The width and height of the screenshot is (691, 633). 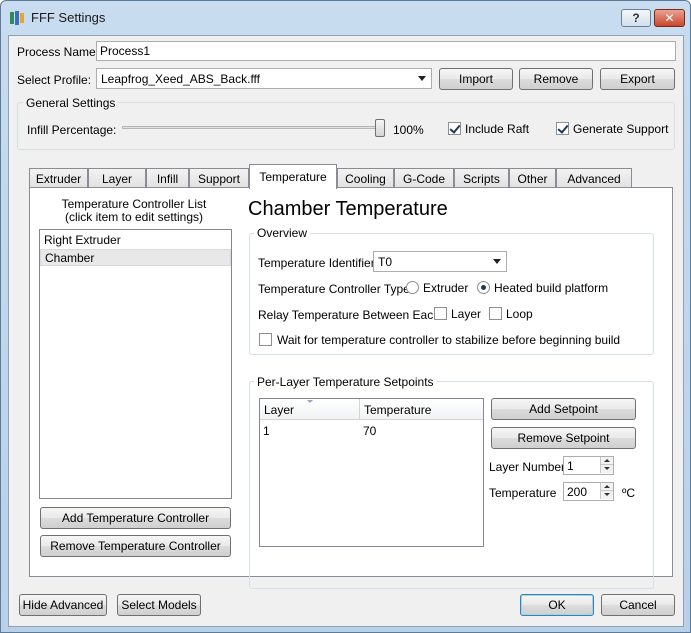 What do you see at coordinates (167, 178) in the screenshot?
I see `tab-infill: Infill` at bounding box center [167, 178].